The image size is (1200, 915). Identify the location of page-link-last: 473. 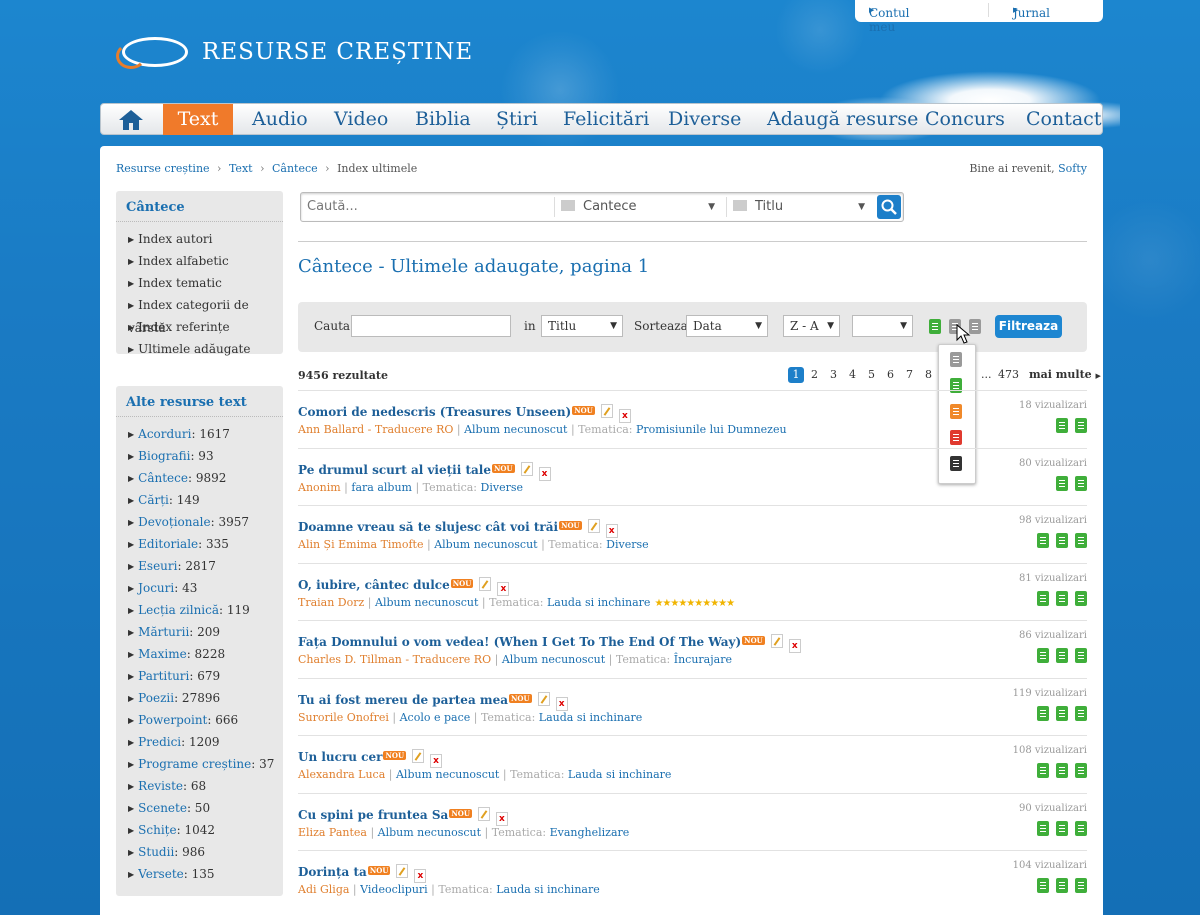
(1008, 374).